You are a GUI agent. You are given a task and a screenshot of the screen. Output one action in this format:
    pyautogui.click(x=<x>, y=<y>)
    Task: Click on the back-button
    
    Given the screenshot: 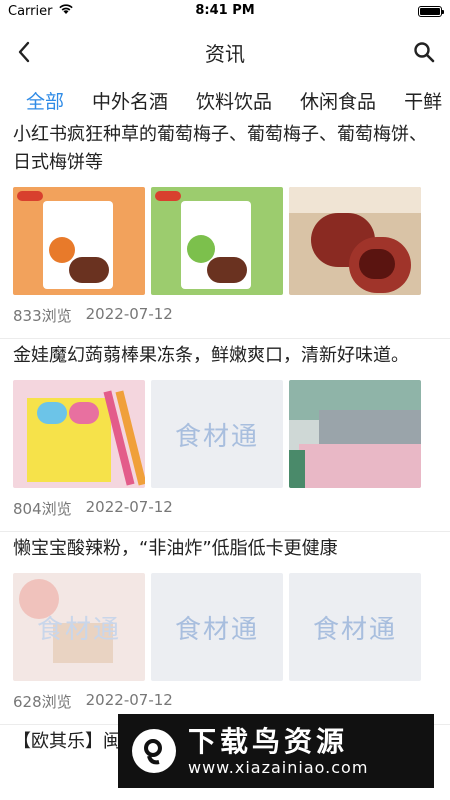 What is the action you would take?
    pyautogui.click(x=24, y=52)
    